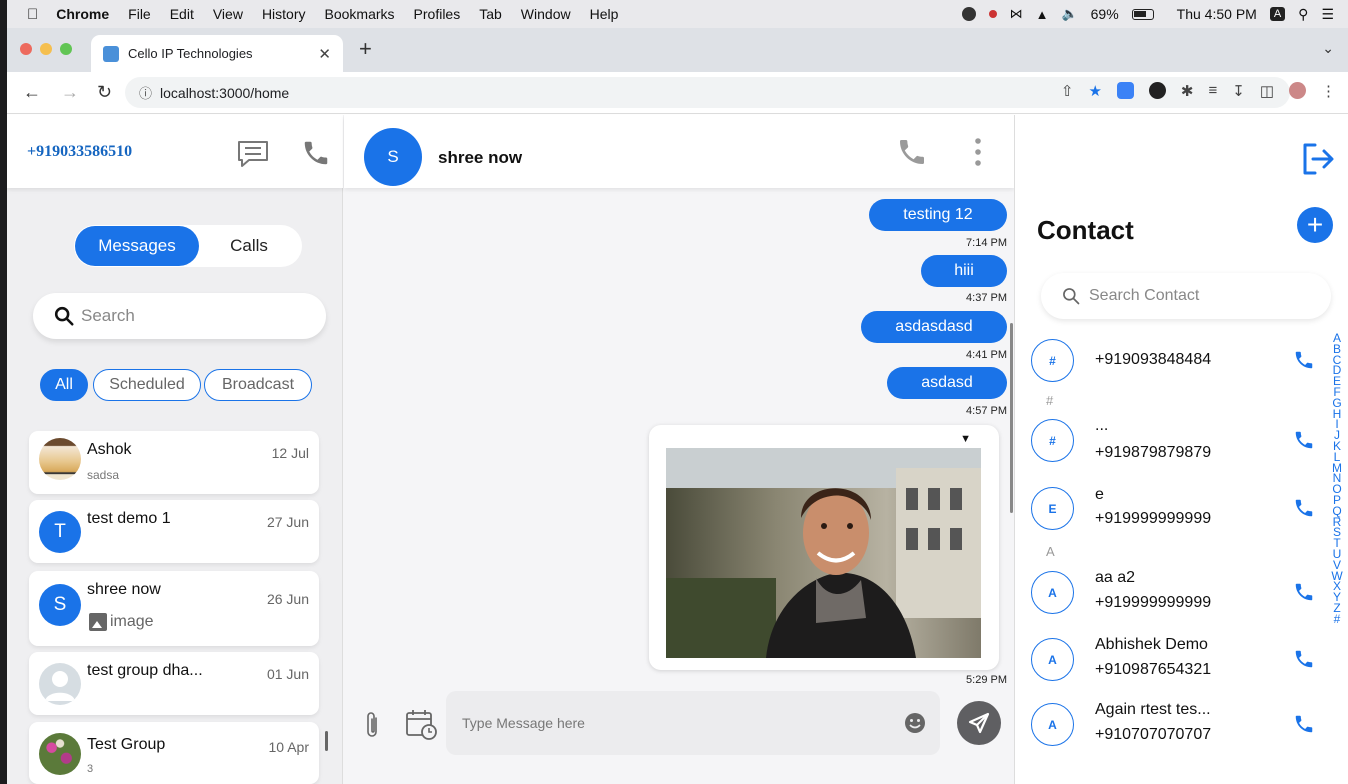 This screenshot has height=784, width=1348. What do you see at coordinates (1337, 619) in the screenshot?
I see `alphabet-letter: #` at bounding box center [1337, 619].